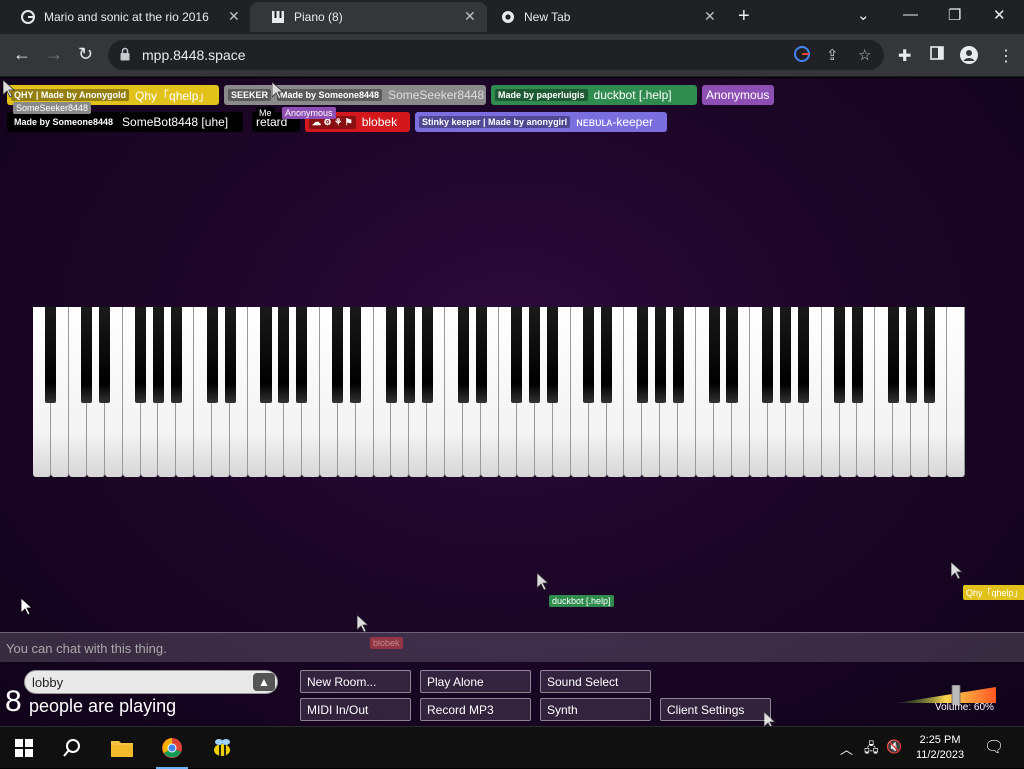 Image resolution: width=1024 pixels, height=769 pixels. Describe the element at coordinates (864, 55) in the screenshot. I see `bookmark-star-icon: ☆` at that location.